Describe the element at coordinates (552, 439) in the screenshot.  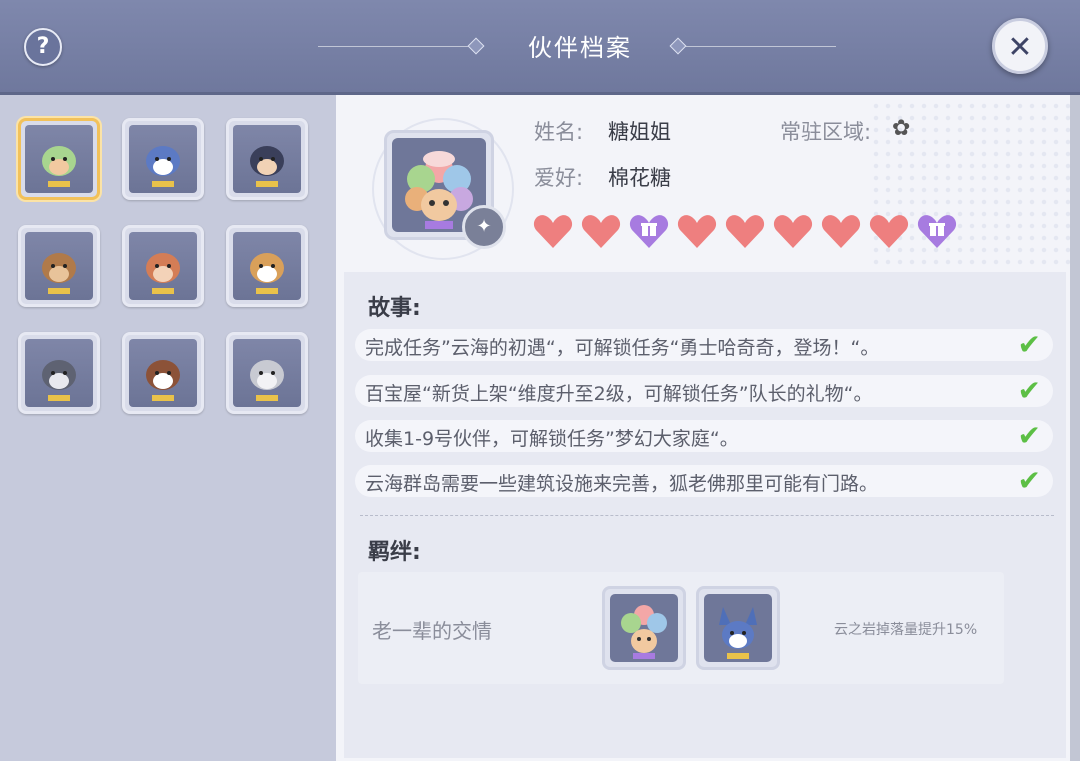
I see `story-item-text: 收集1-9号伙伴，可解锁任务”梦幻大家庭“。` at that location.